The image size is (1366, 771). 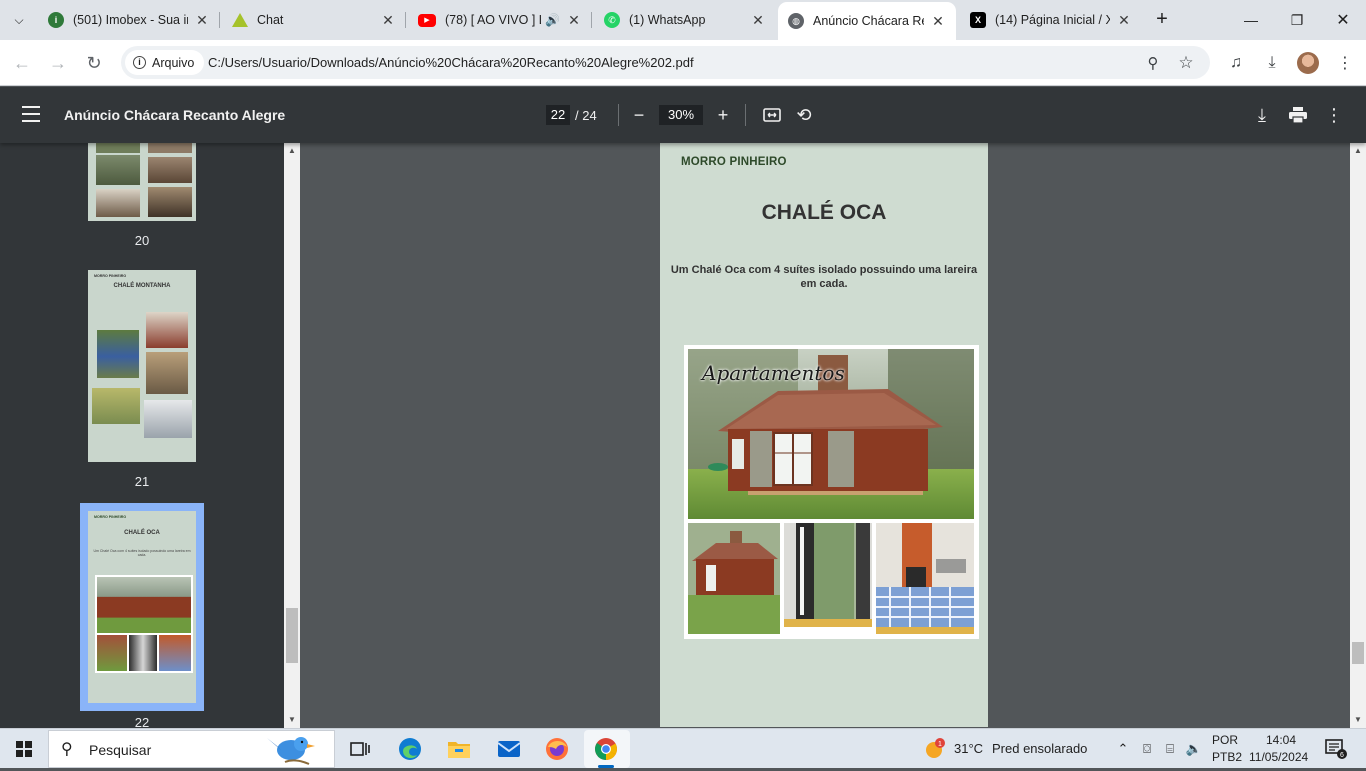 What do you see at coordinates (639, 115) in the screenshot?
I see `zoom-out-button: −` at bounding box center [639, 115].